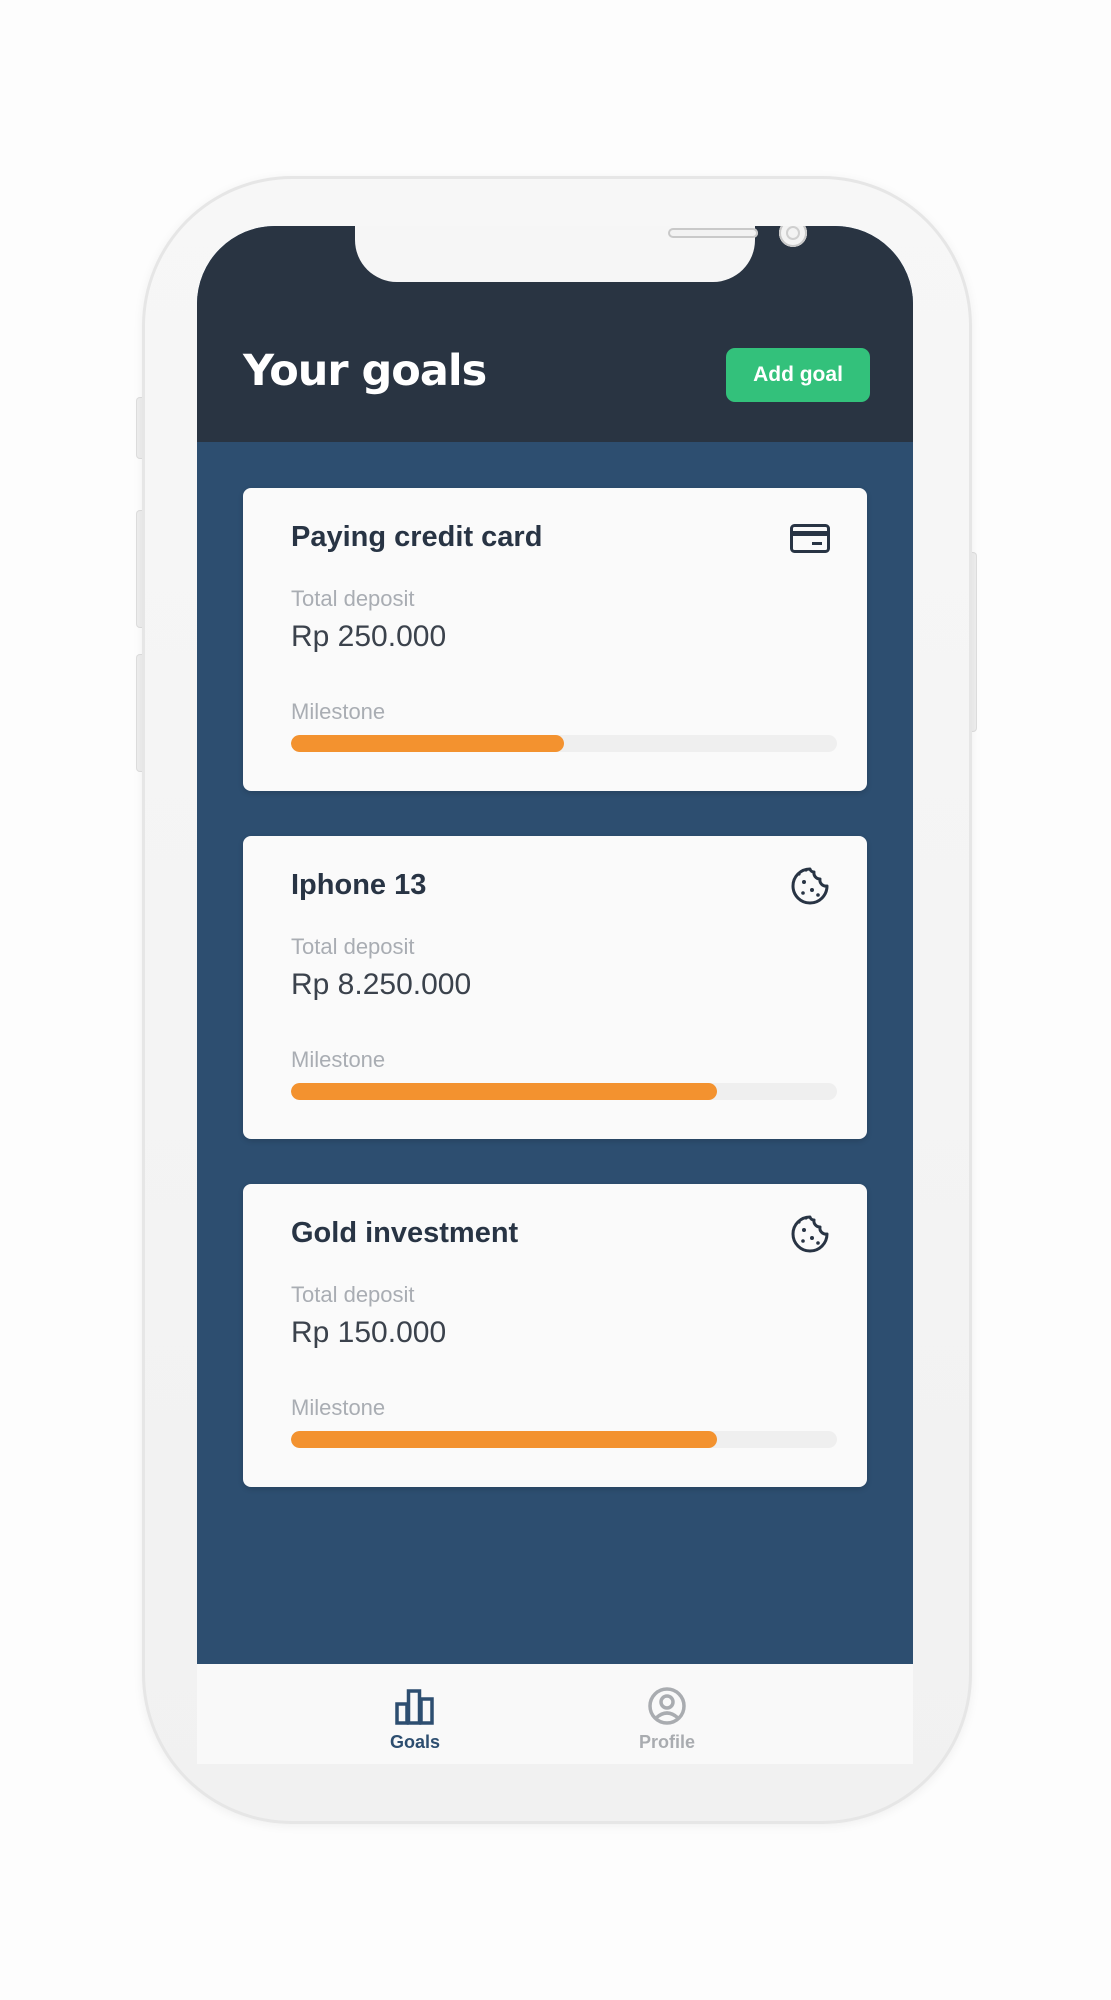 The width and height of the screenshot is (1111, 2000). Describe the element at coordinates (415, 1742) in the screenshot. I see `nav-label-goals: Goals` at that location.